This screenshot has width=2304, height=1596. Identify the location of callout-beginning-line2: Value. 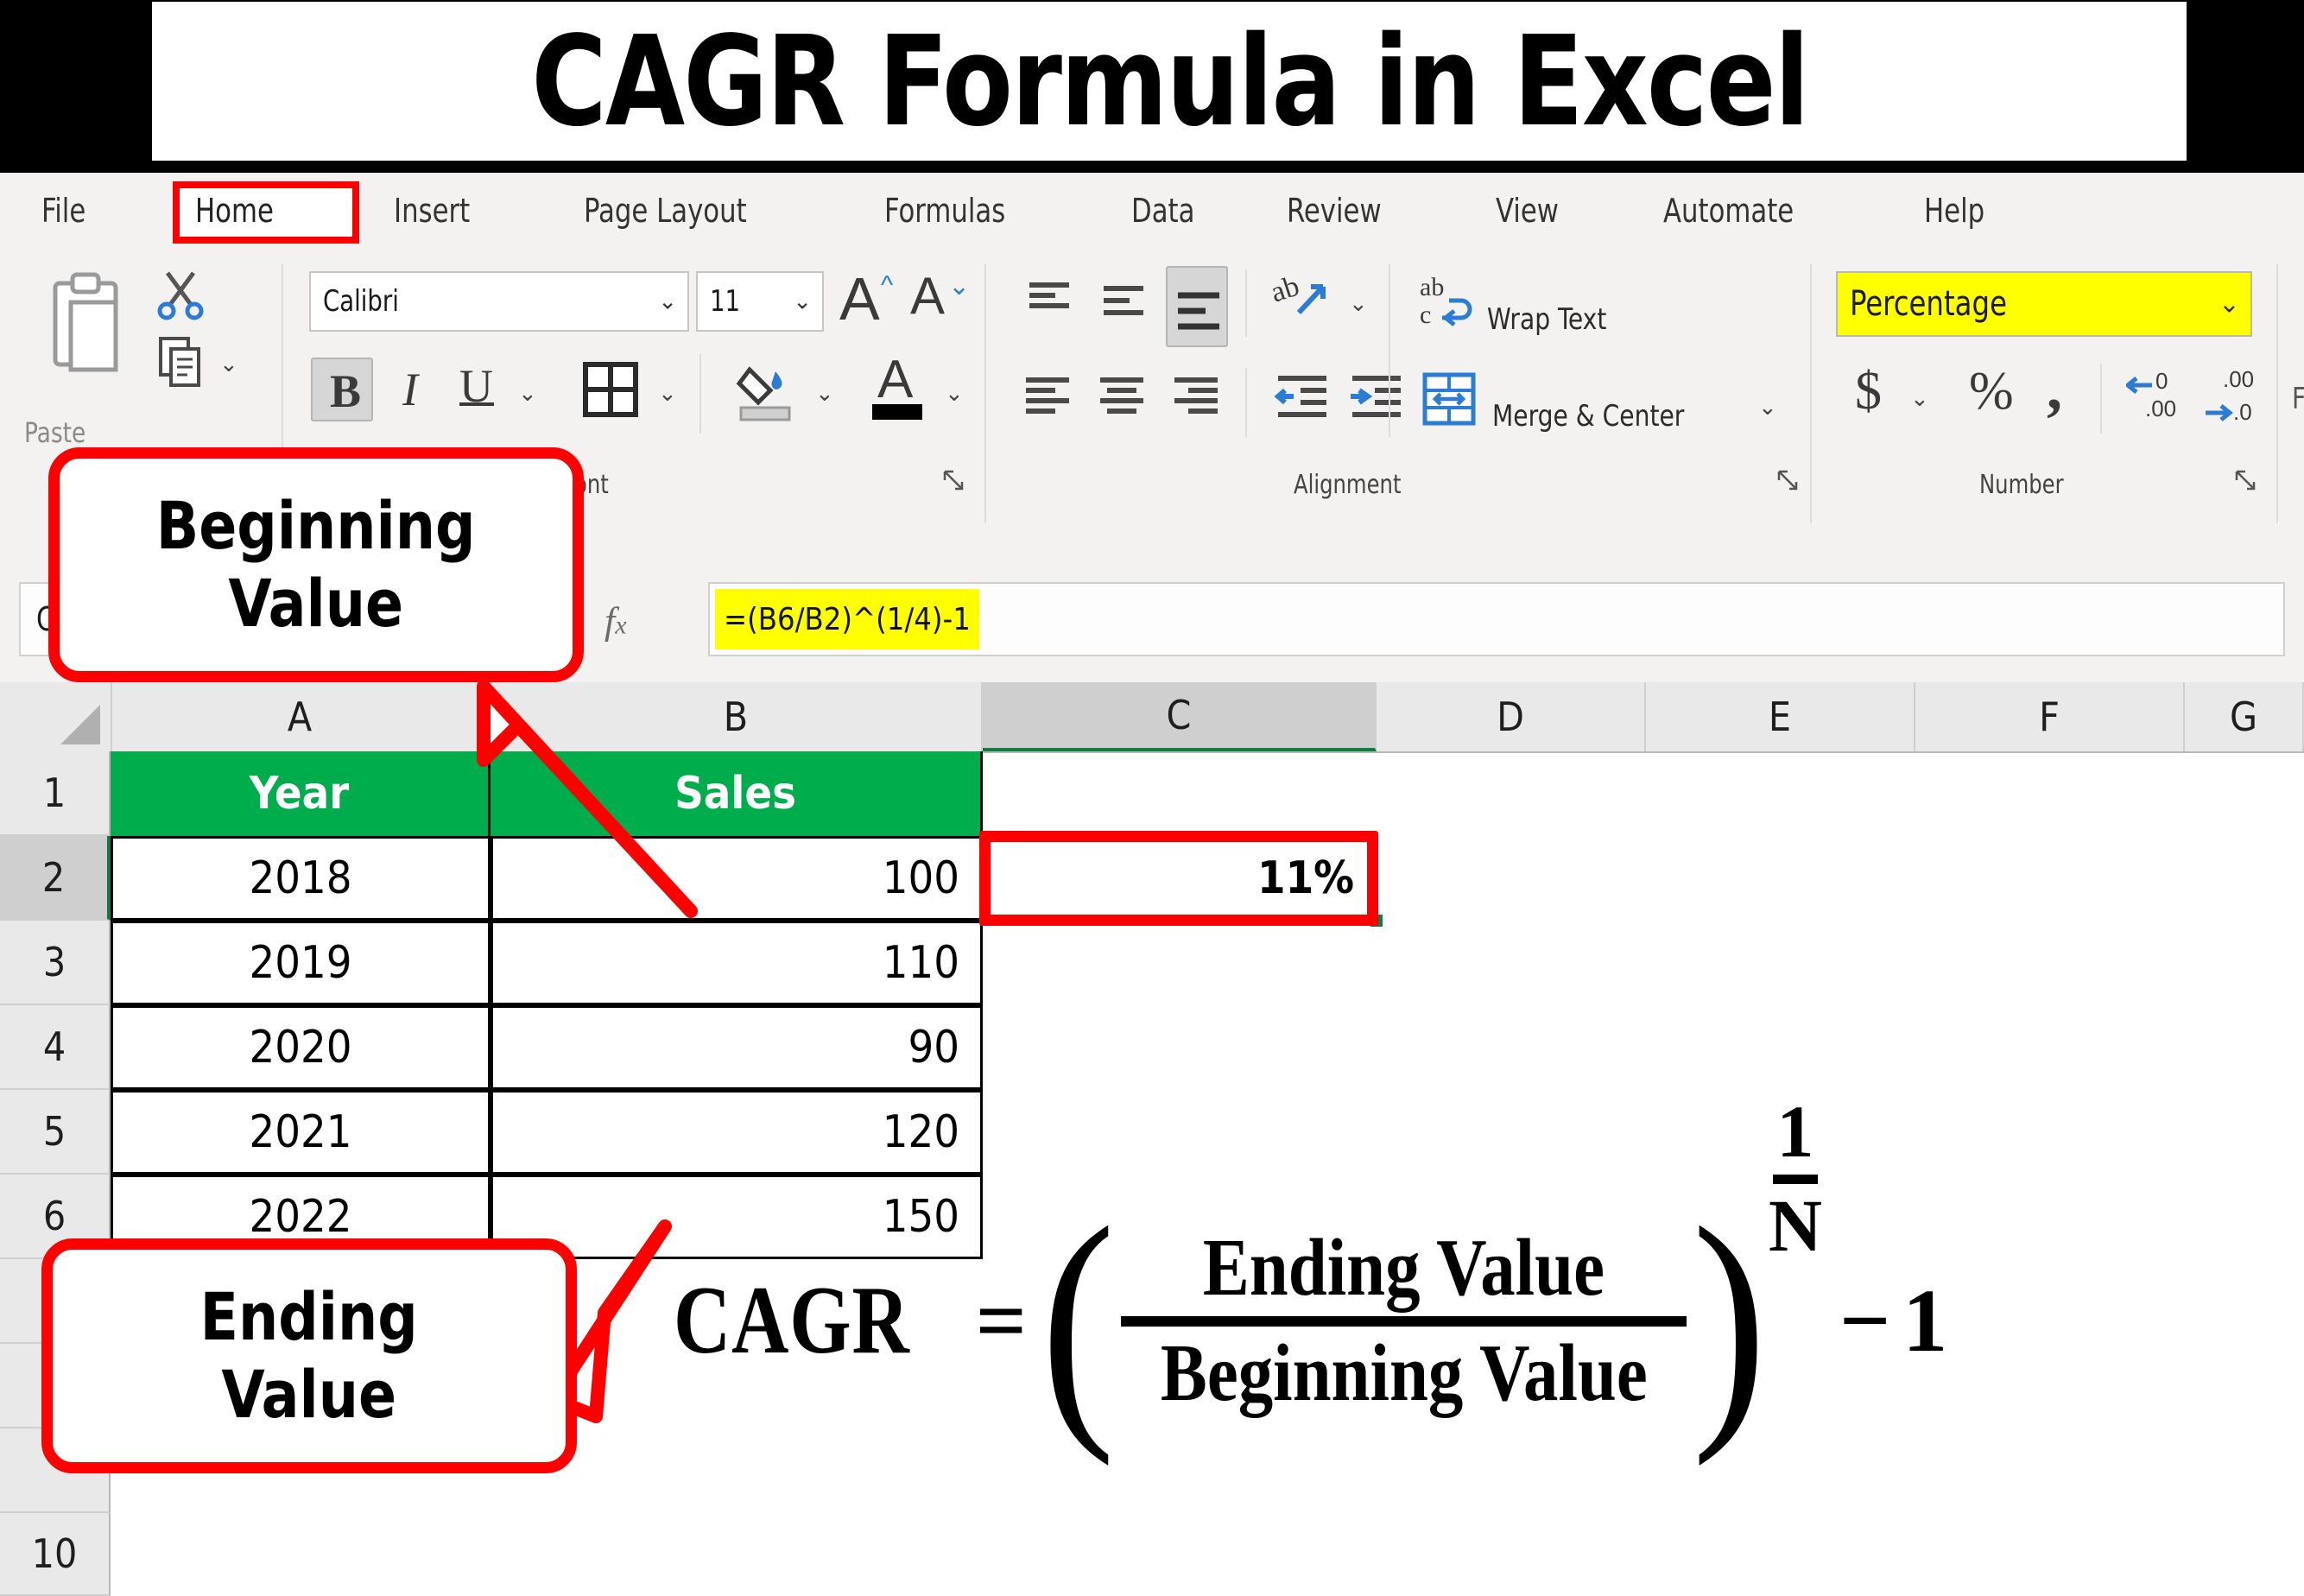
(316, 603).